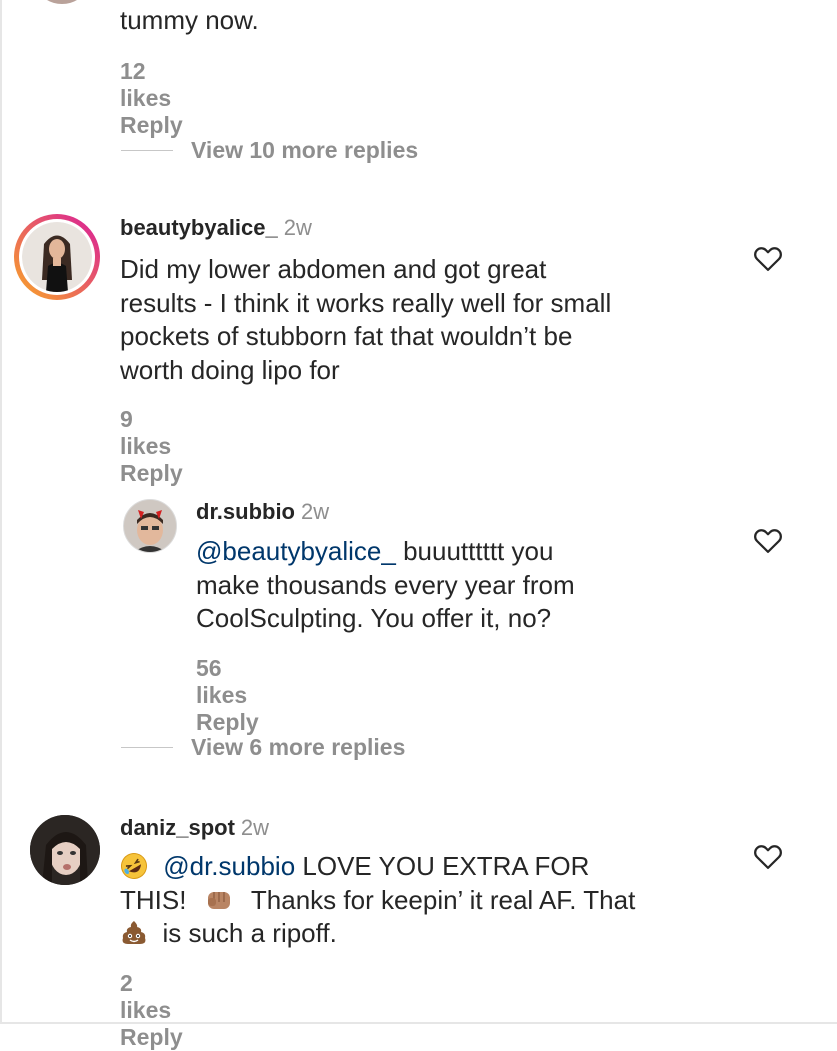 The width and height of the screenshot is (837, 1051). I want to click on comment-text: LOVE YOU EXTRA FOR, so click(442, 866).